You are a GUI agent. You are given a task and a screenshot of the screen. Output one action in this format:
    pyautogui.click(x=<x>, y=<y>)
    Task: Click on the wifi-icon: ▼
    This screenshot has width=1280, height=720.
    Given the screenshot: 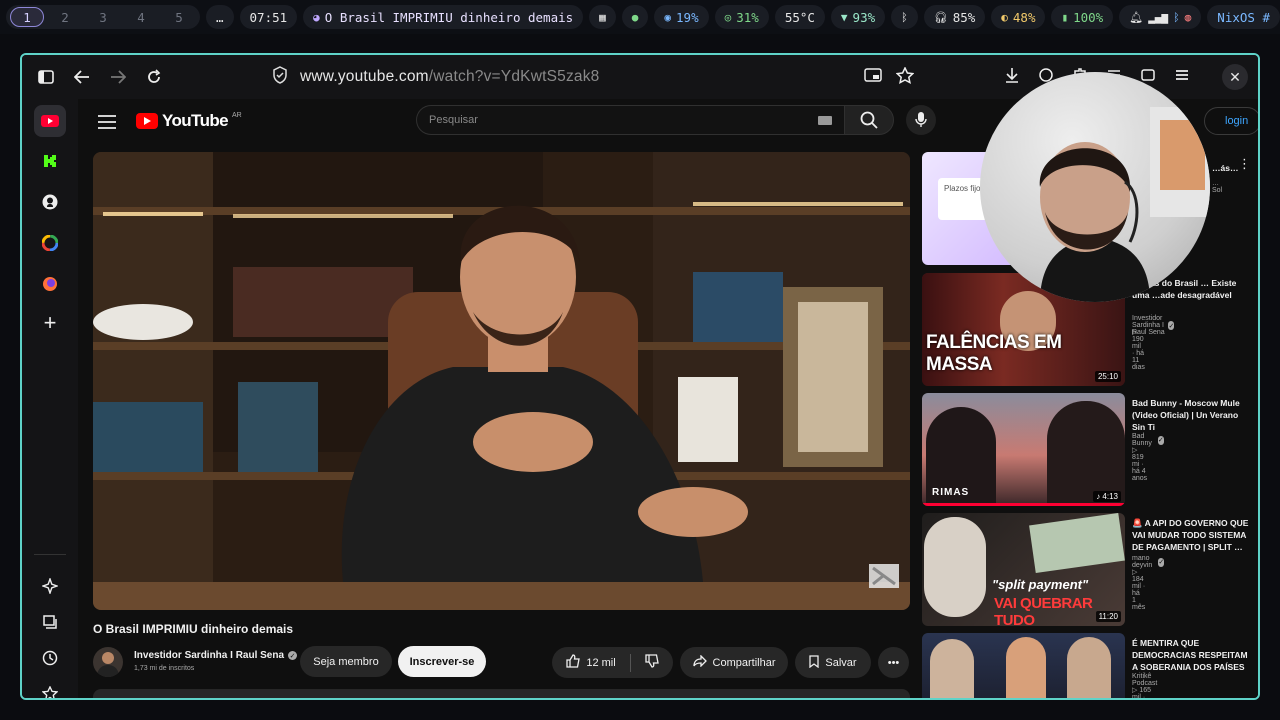 What is the action you would take?
    pyautogui.click(x=844, y=17)
    